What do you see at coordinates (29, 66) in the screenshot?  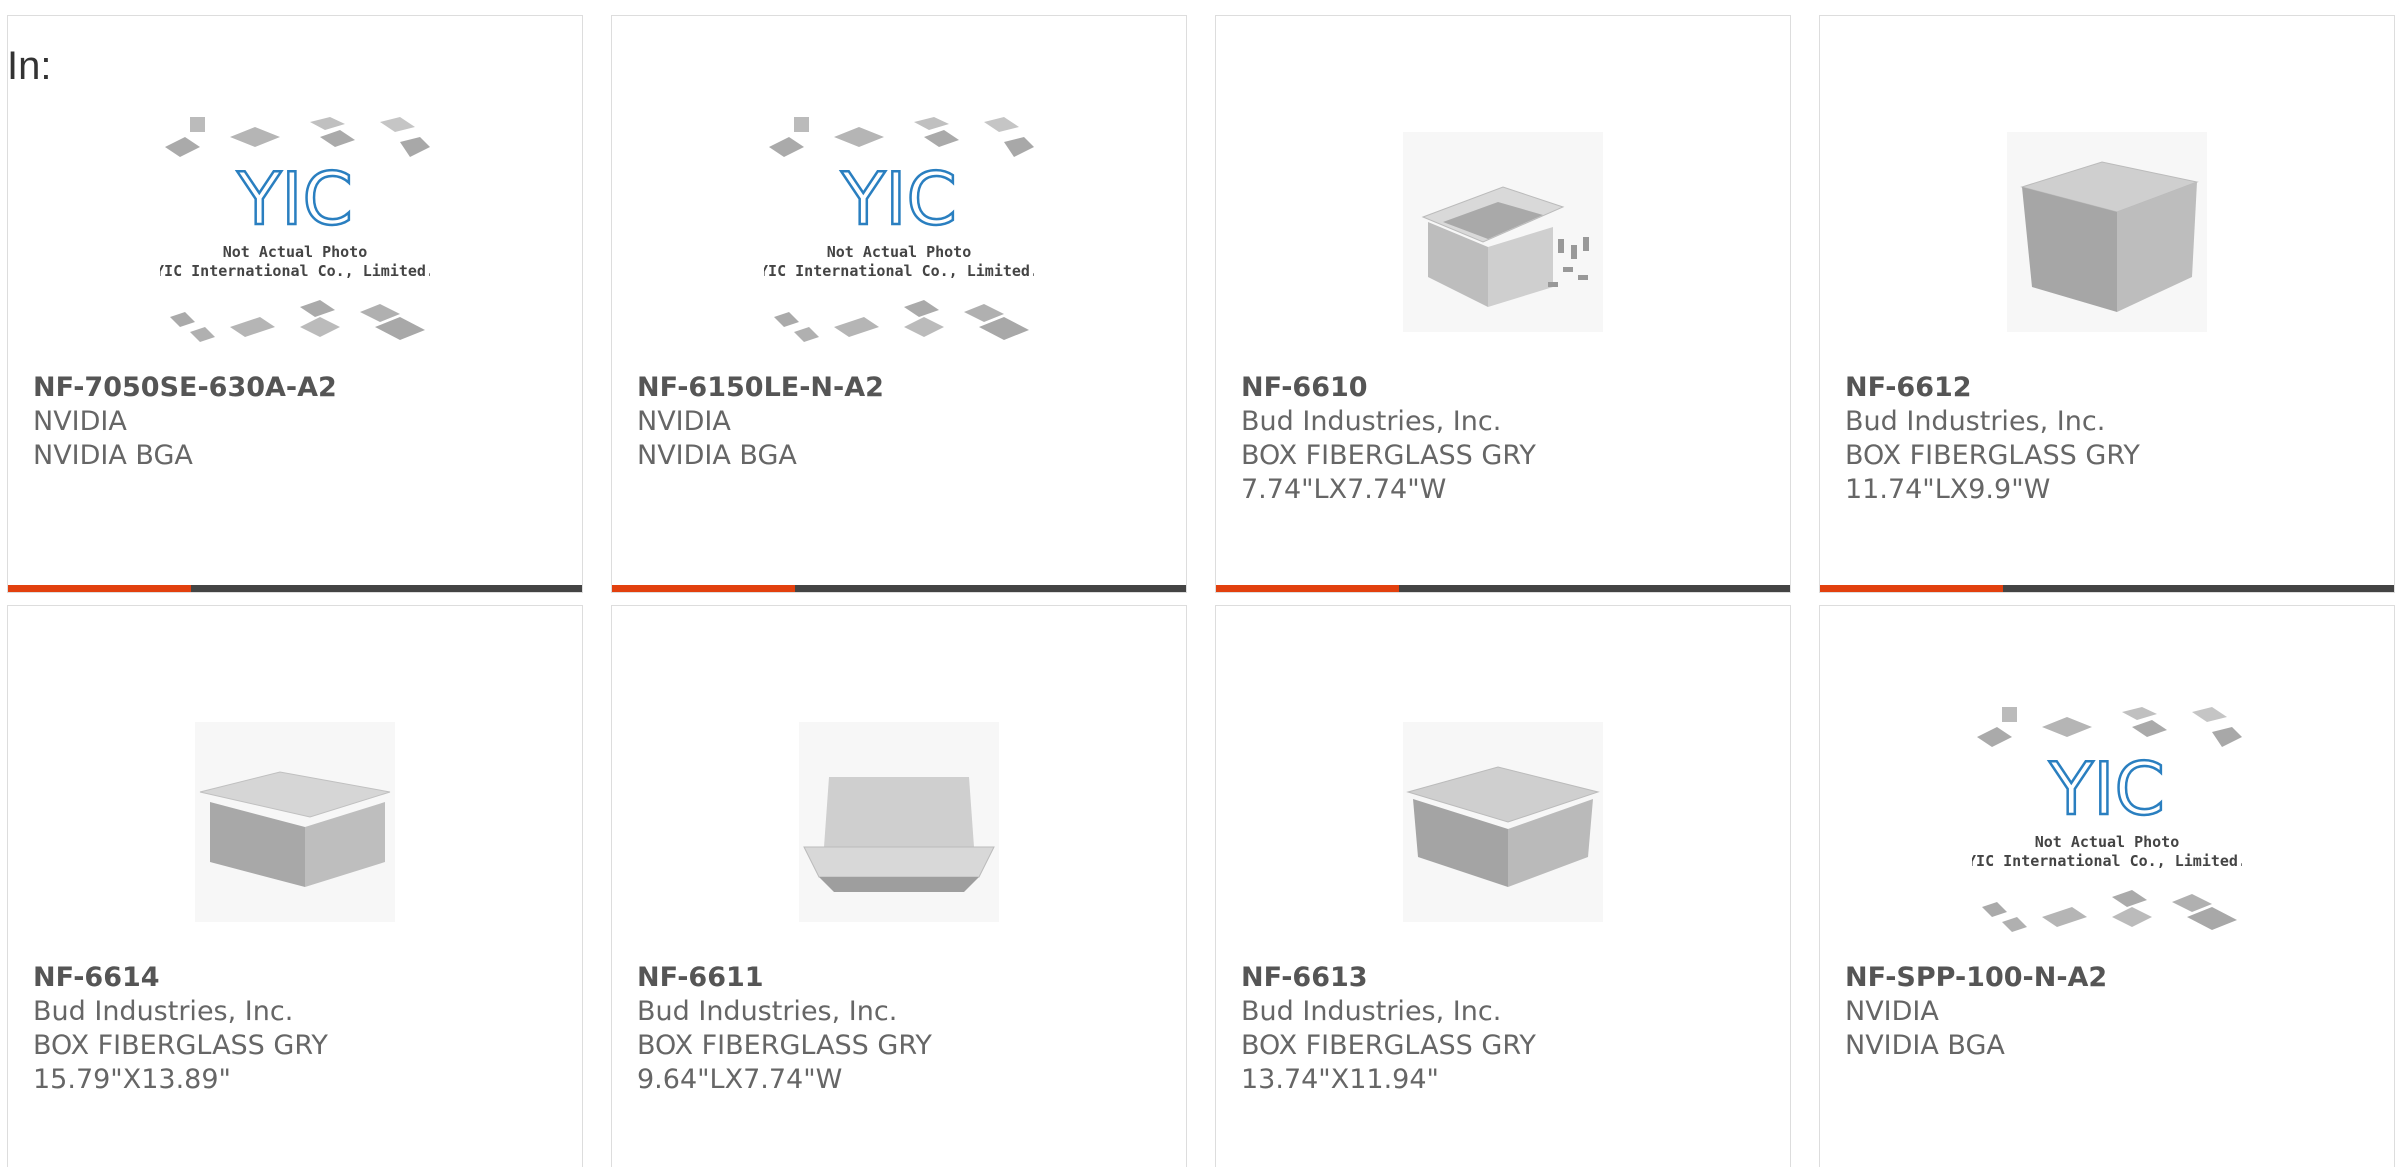 I see `in-label: In:` at bounding box center [29, 66].